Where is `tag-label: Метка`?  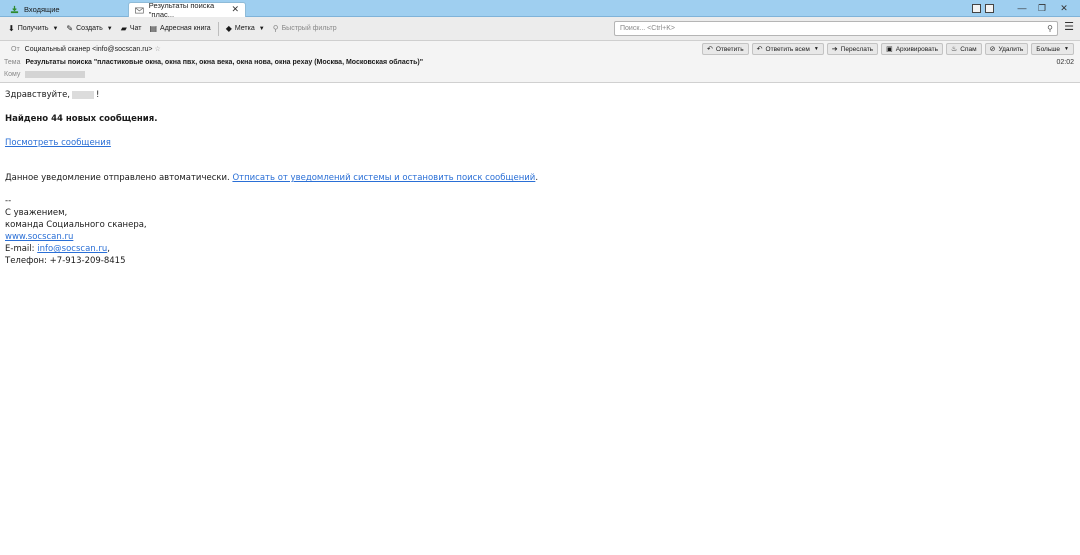
tag-label: Метка is located at coordinates (244, 28).